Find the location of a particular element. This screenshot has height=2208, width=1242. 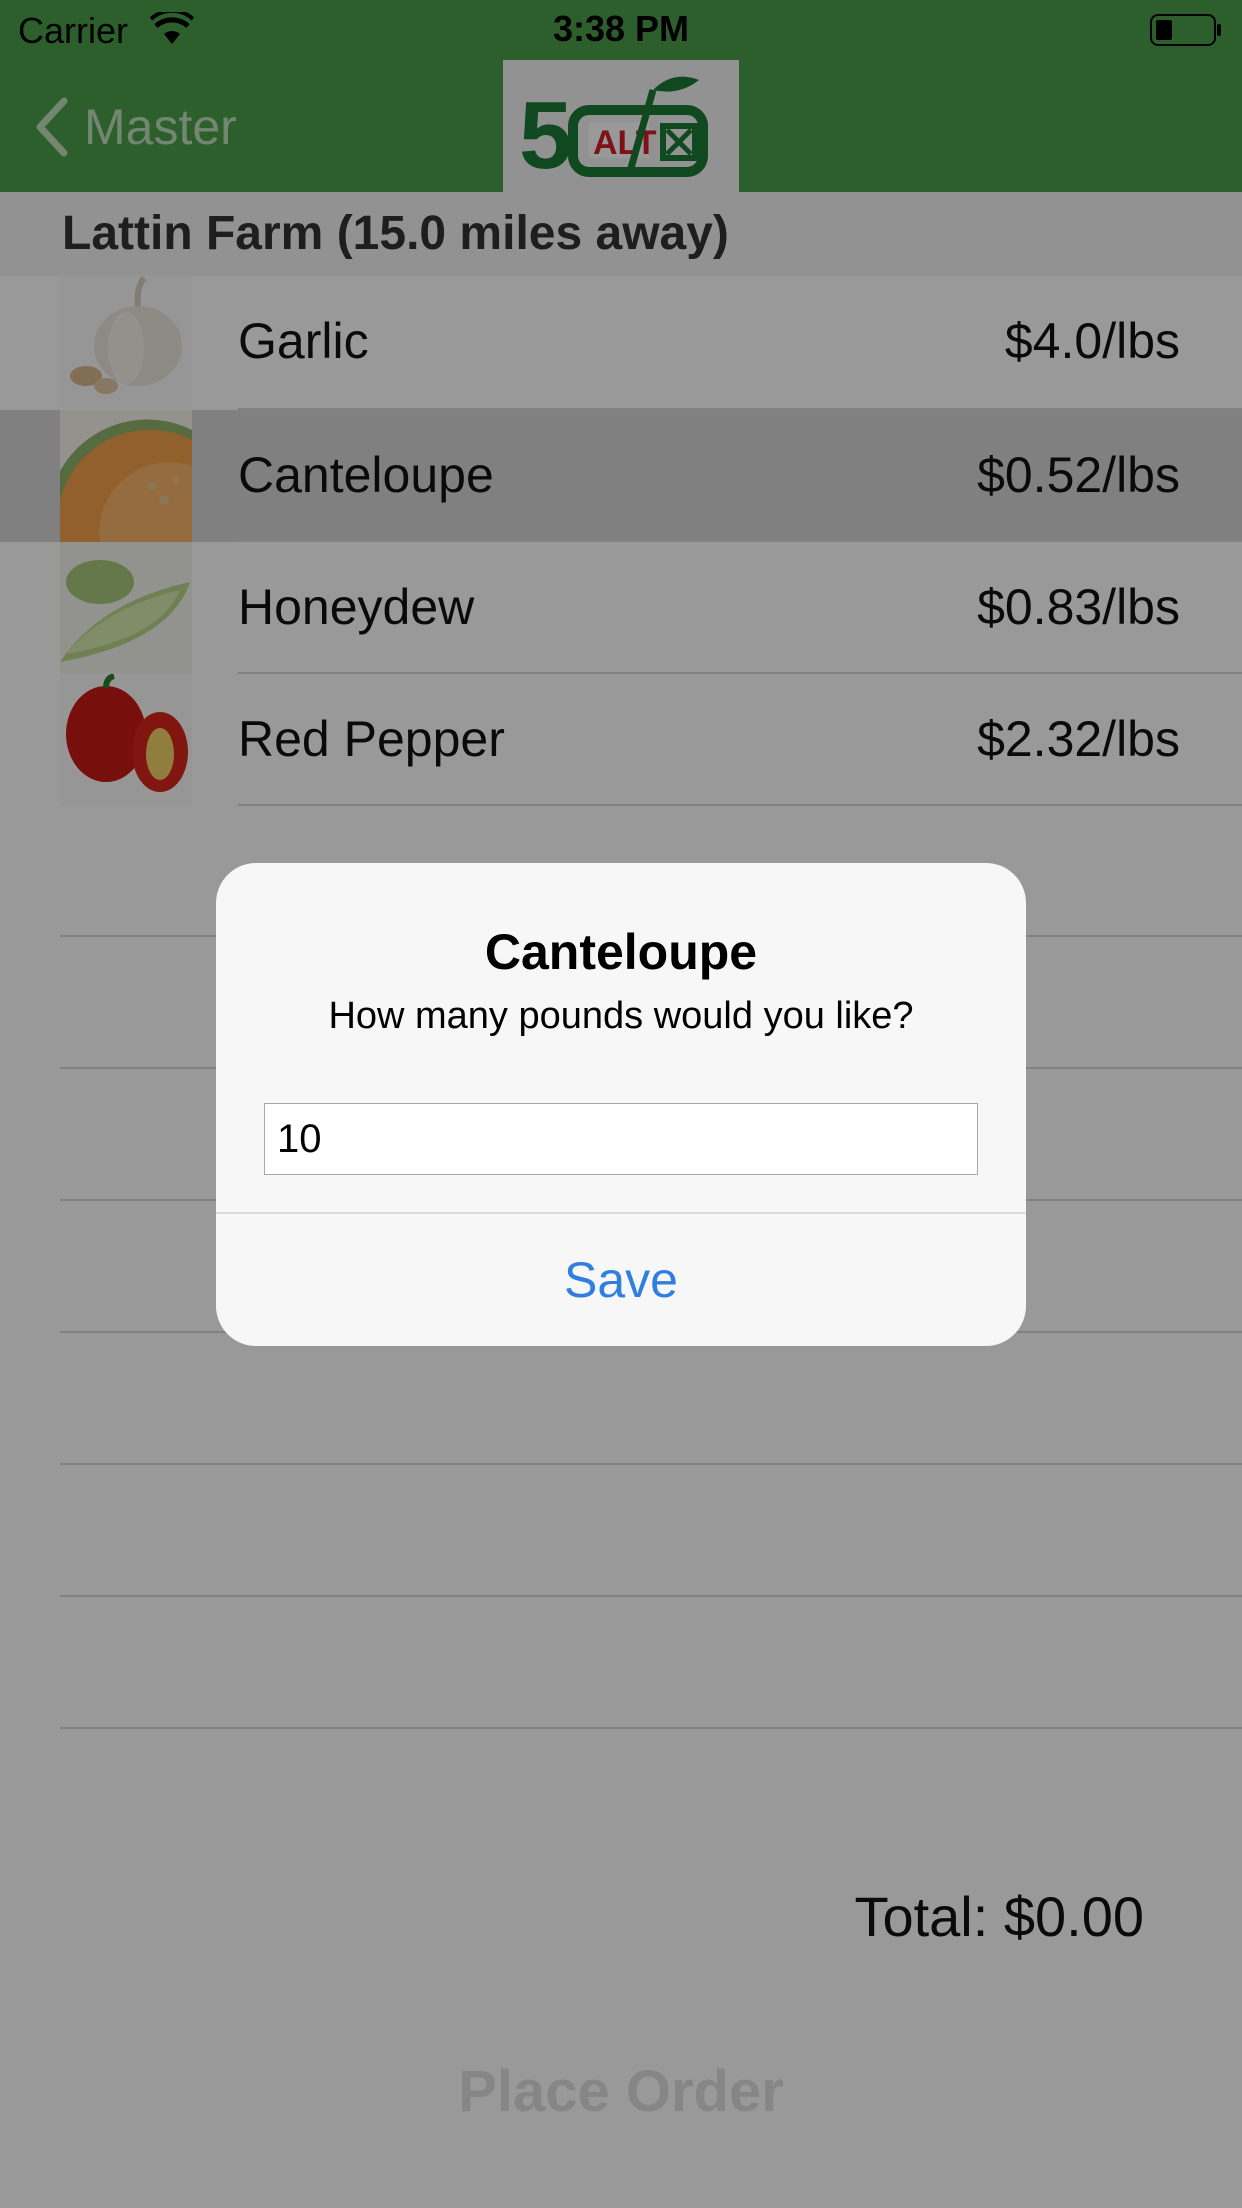

alert-message: How many pounds would you like? is located at coordinates (621, 1016).